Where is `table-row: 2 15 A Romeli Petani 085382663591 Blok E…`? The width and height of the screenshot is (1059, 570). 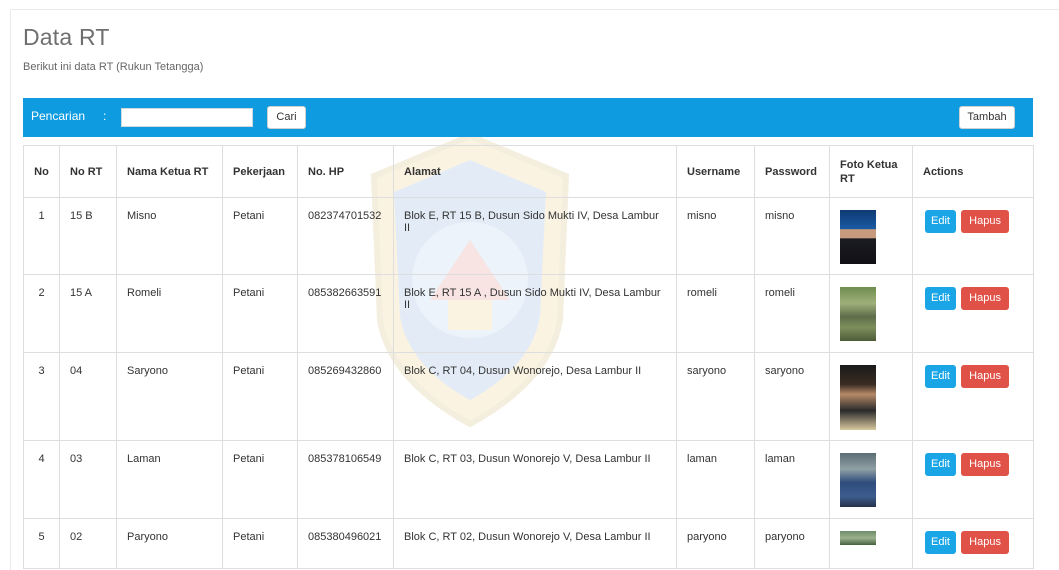 table-row: 2 15 A Romeli Petani 085382663591 Blok E… is located at coordinates (528, 313).